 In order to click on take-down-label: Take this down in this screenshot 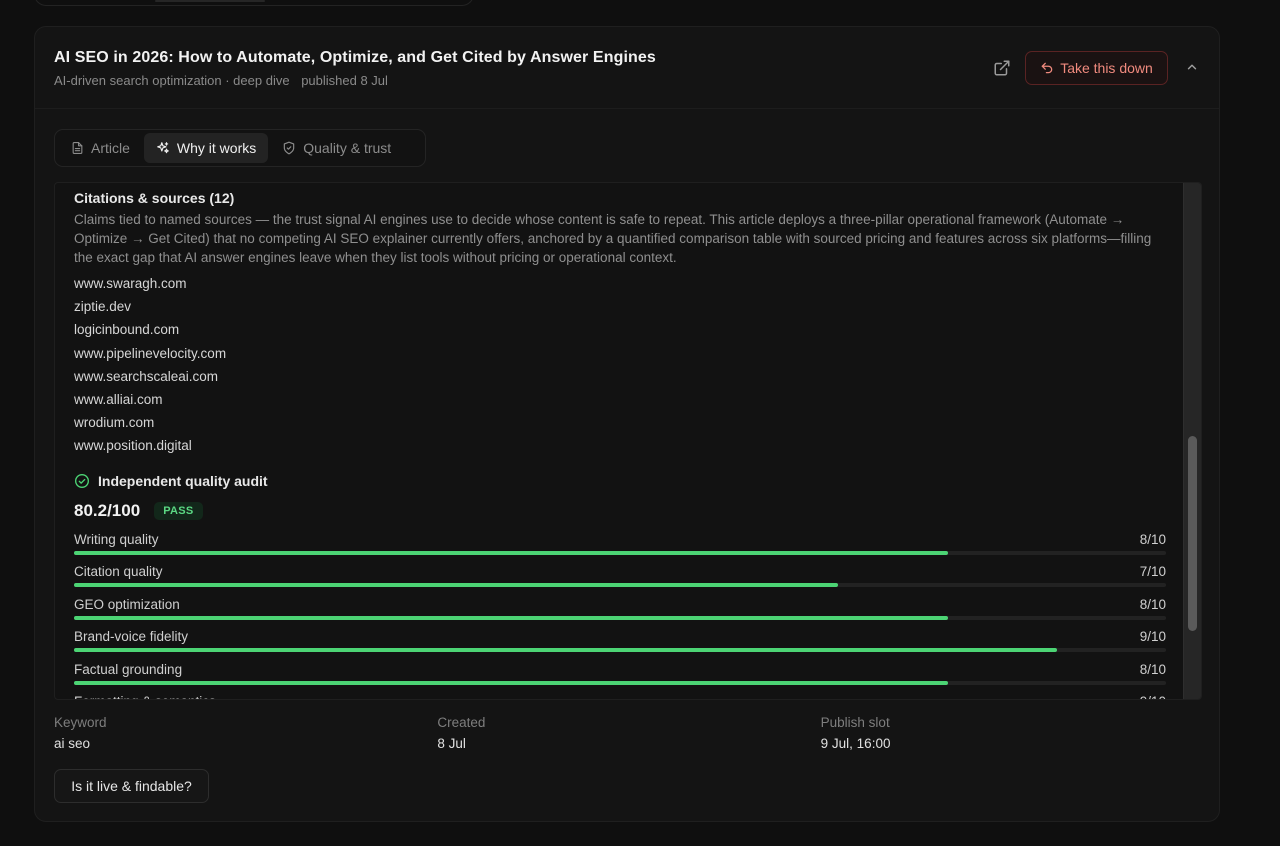, I will do `click(1106, 68)`.